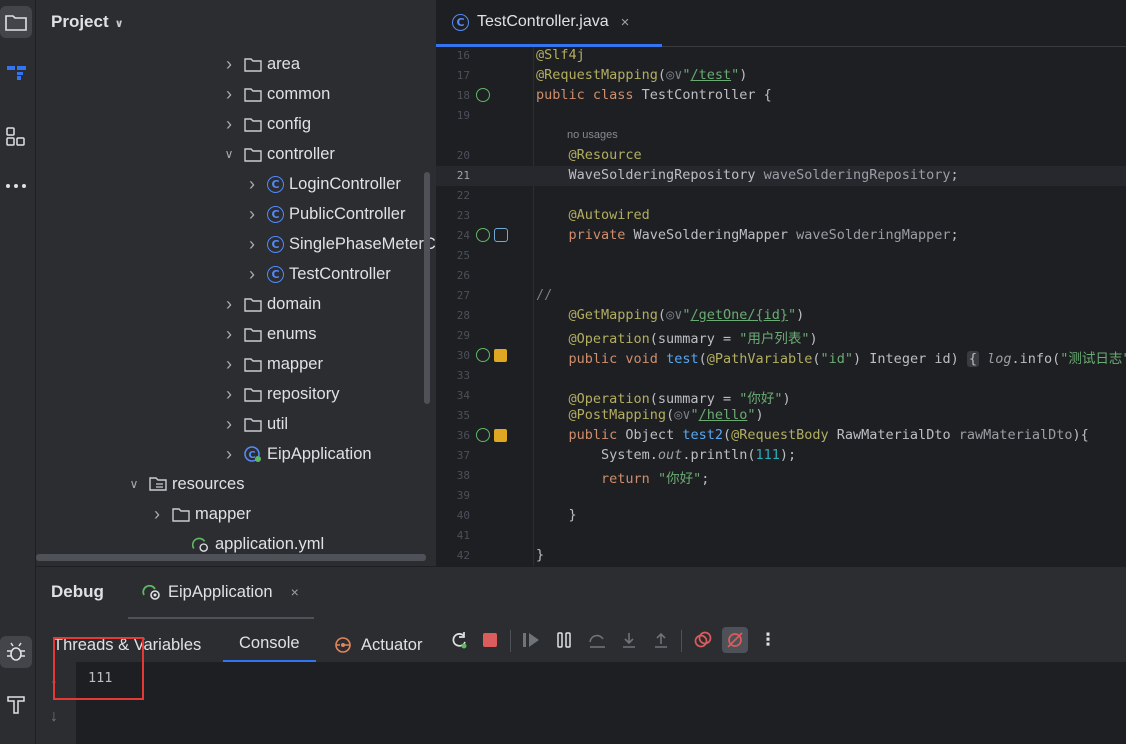 This screenshot has width=1126, height=744. I want to click on build-tool-icon, so click(16, 704).